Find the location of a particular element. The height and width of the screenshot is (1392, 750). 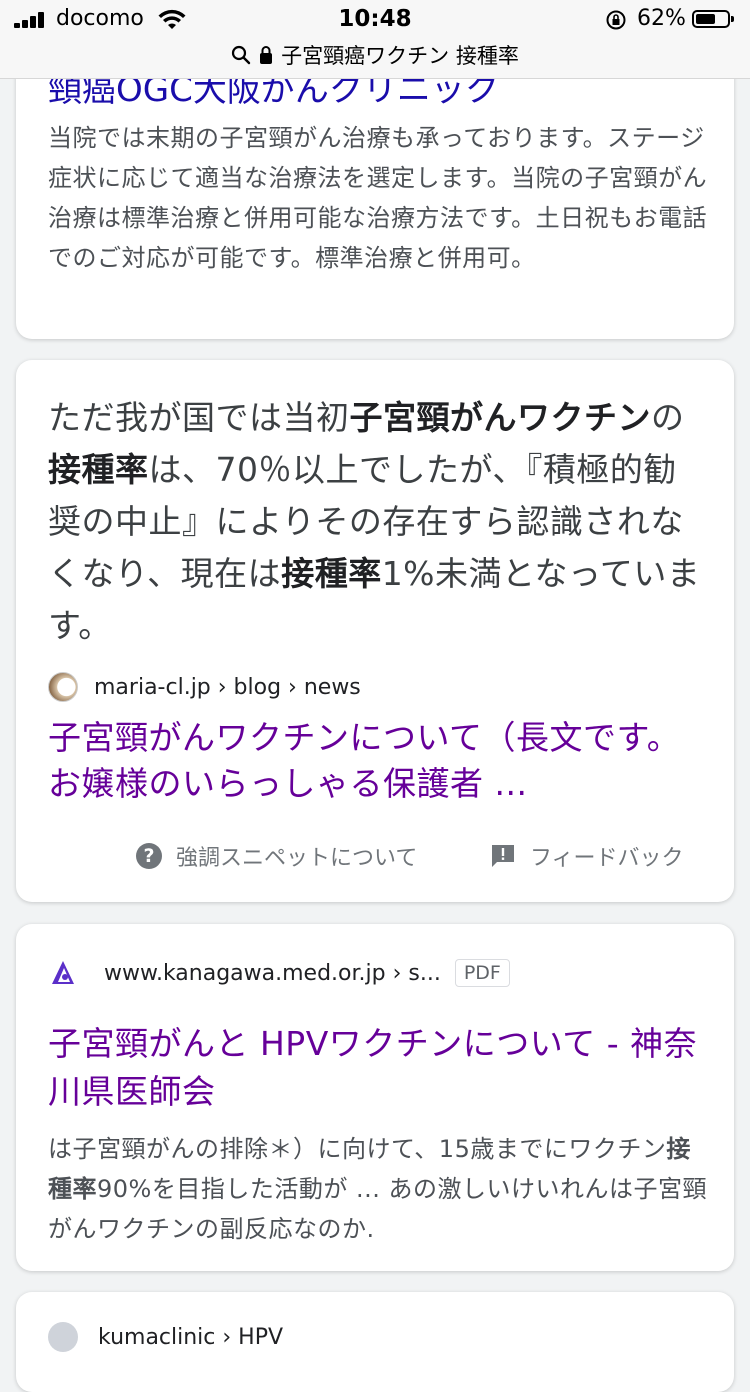

result-cite: kumaclinic › HPV is located at coordinates (165, 1337).